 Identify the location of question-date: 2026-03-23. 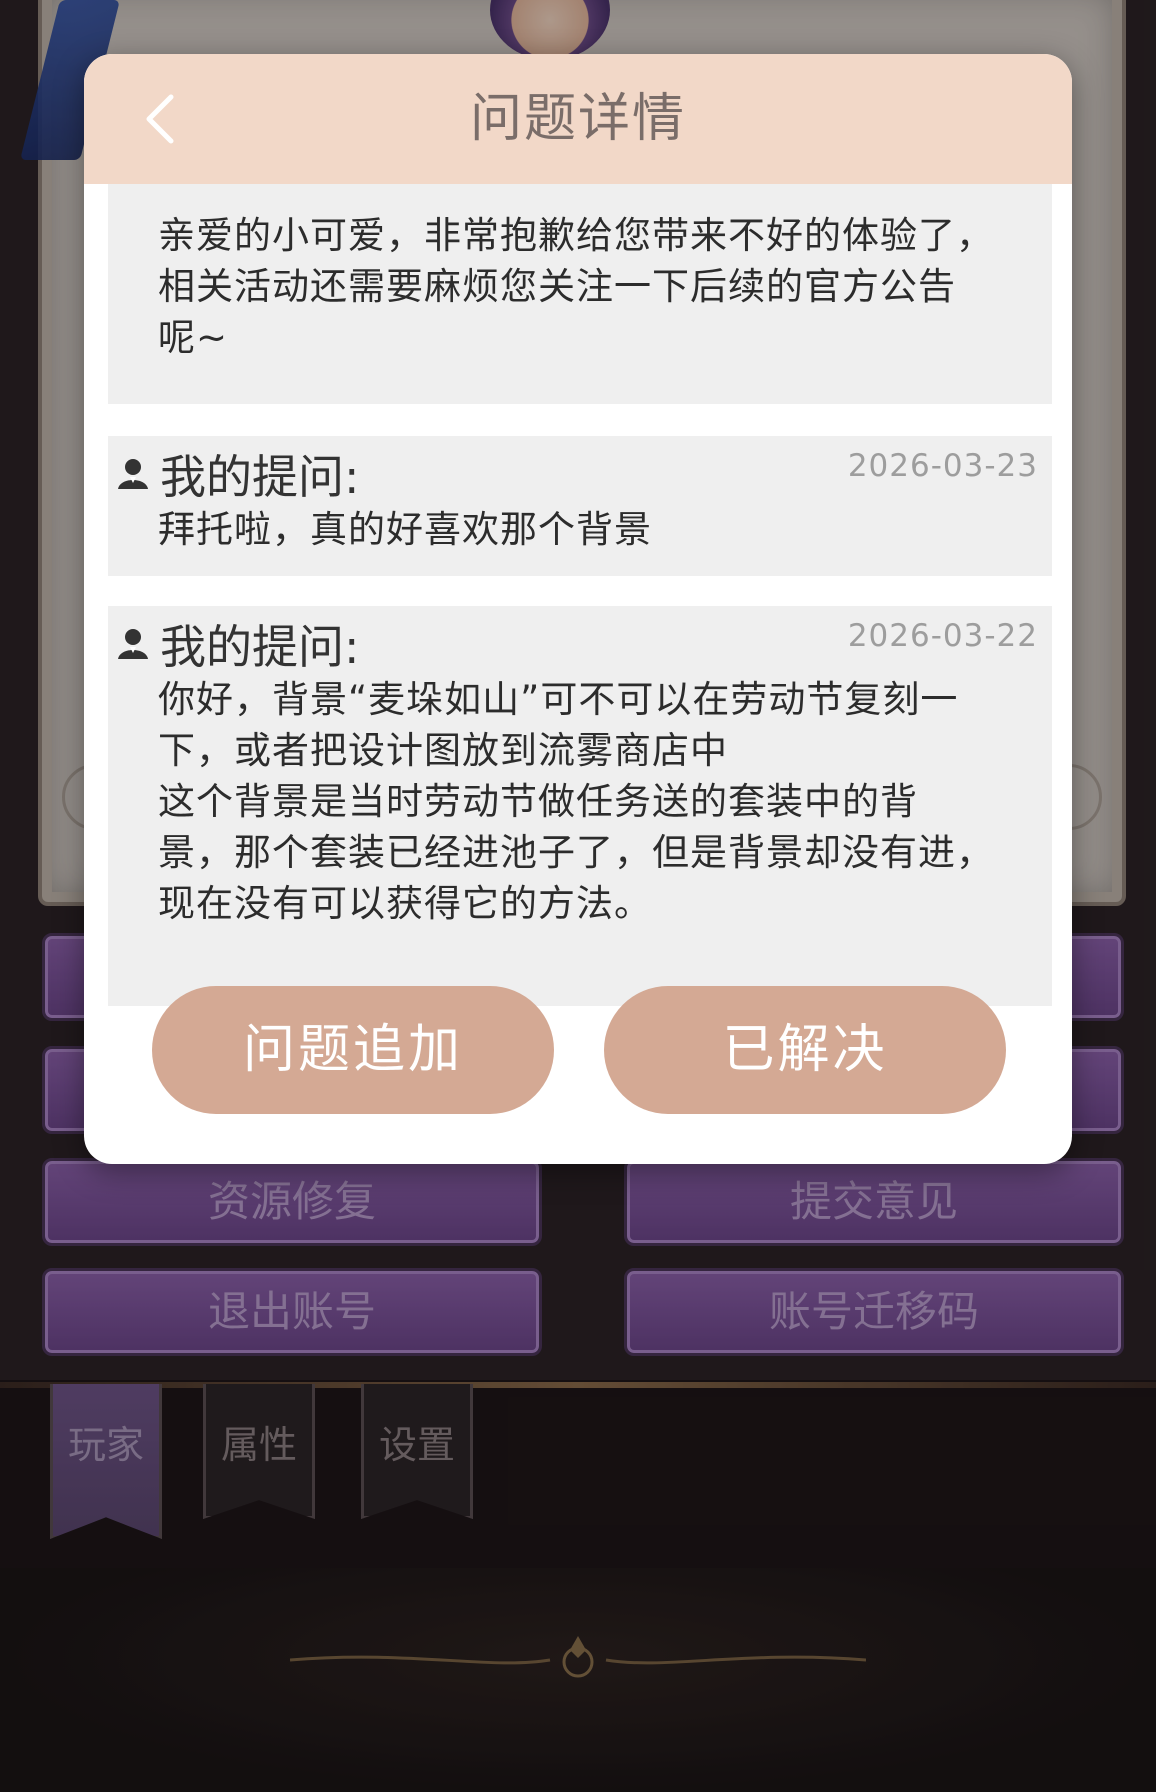
(942, 466).